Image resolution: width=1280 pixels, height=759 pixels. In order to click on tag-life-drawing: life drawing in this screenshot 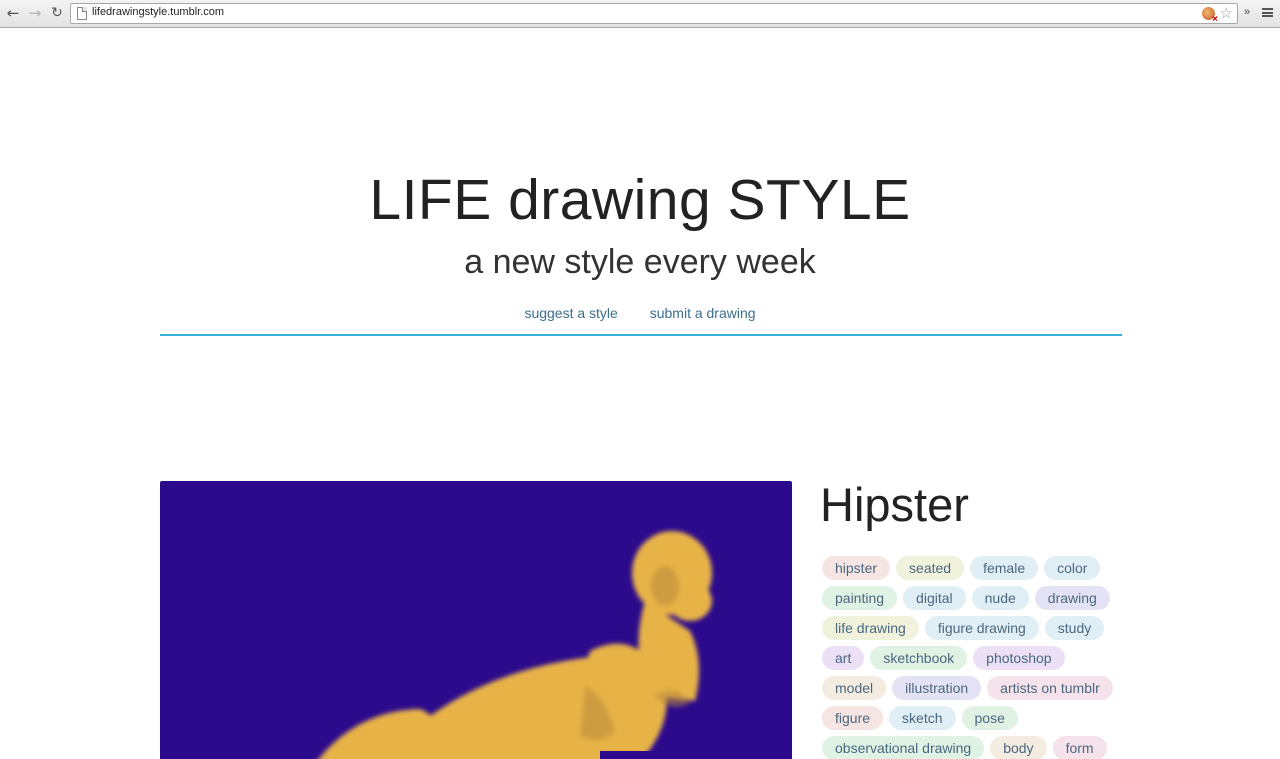, I will do `click(870, 628)`.